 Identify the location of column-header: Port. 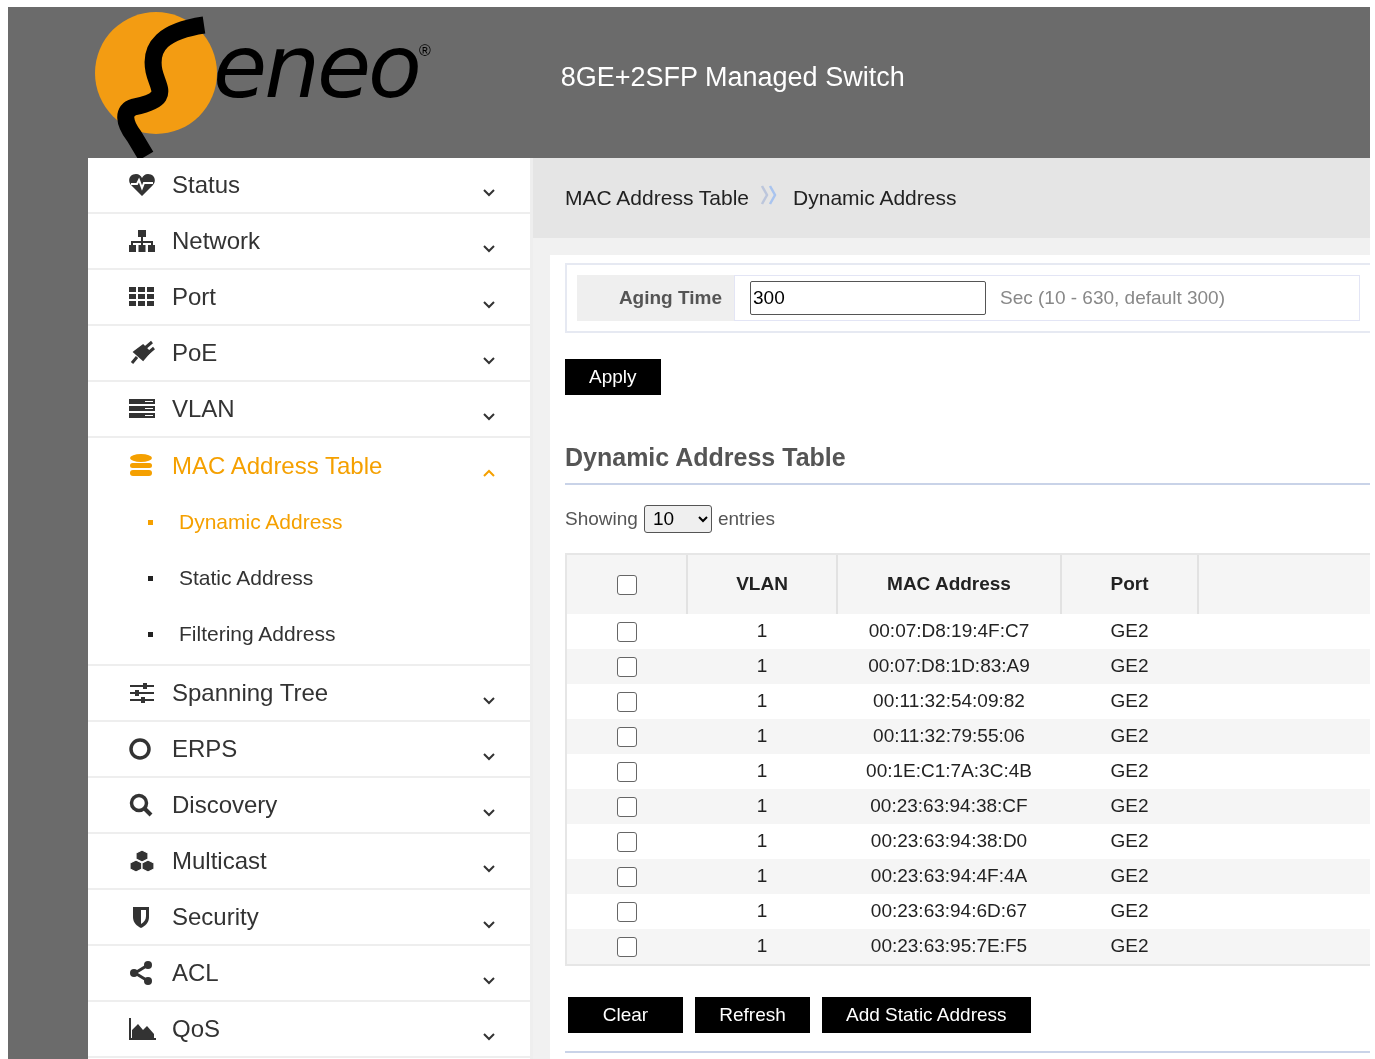
(1129, 584).